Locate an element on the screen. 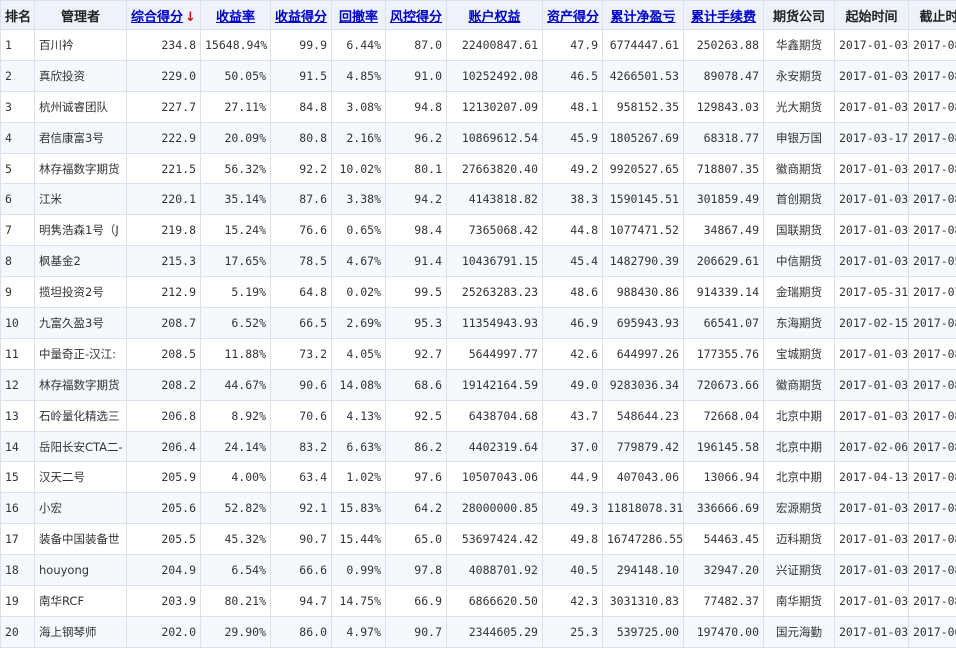 This screenshot has height=648, width=956. cell-asset-score: 42.6 is located at coordinates (572, 353).